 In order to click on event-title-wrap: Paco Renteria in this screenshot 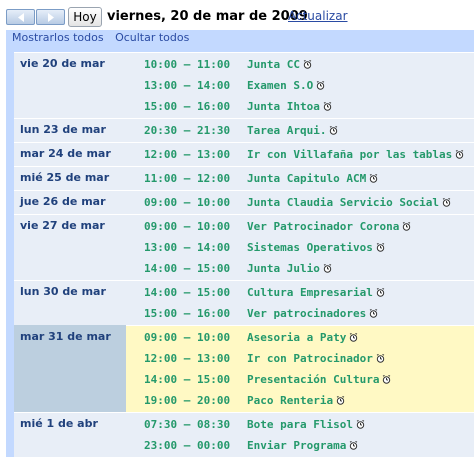, I will do `click(296, 400)`.